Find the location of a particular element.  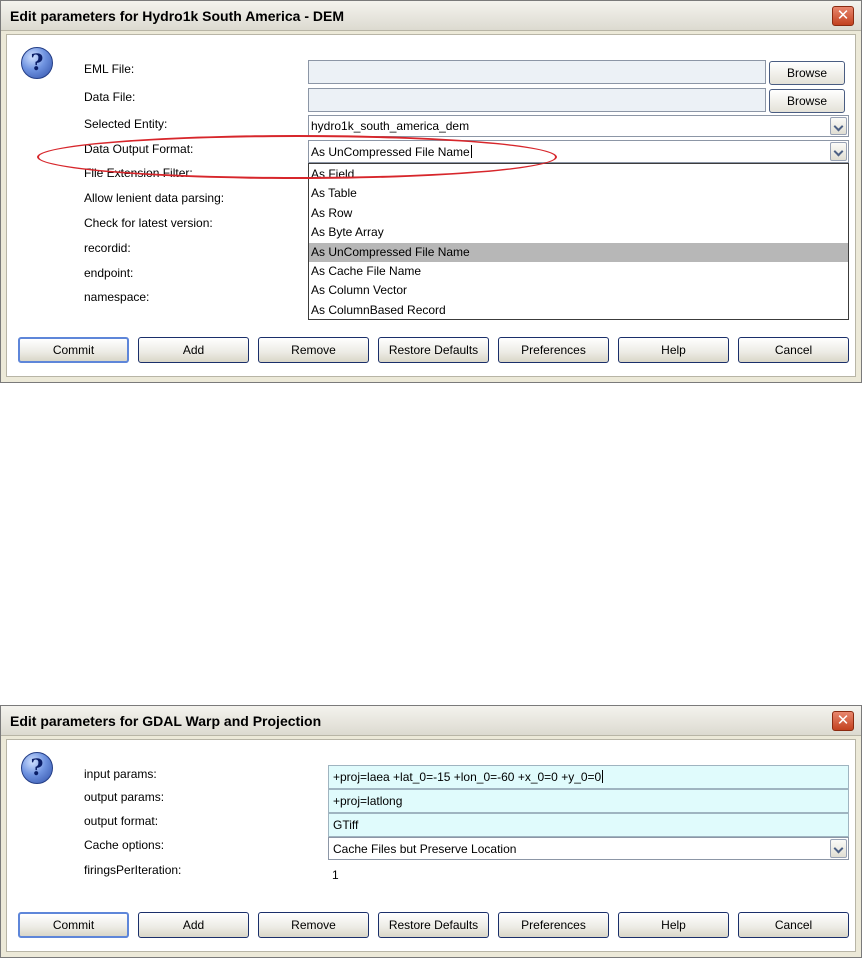

list-item: As Table is located at coordinates (578, 193).